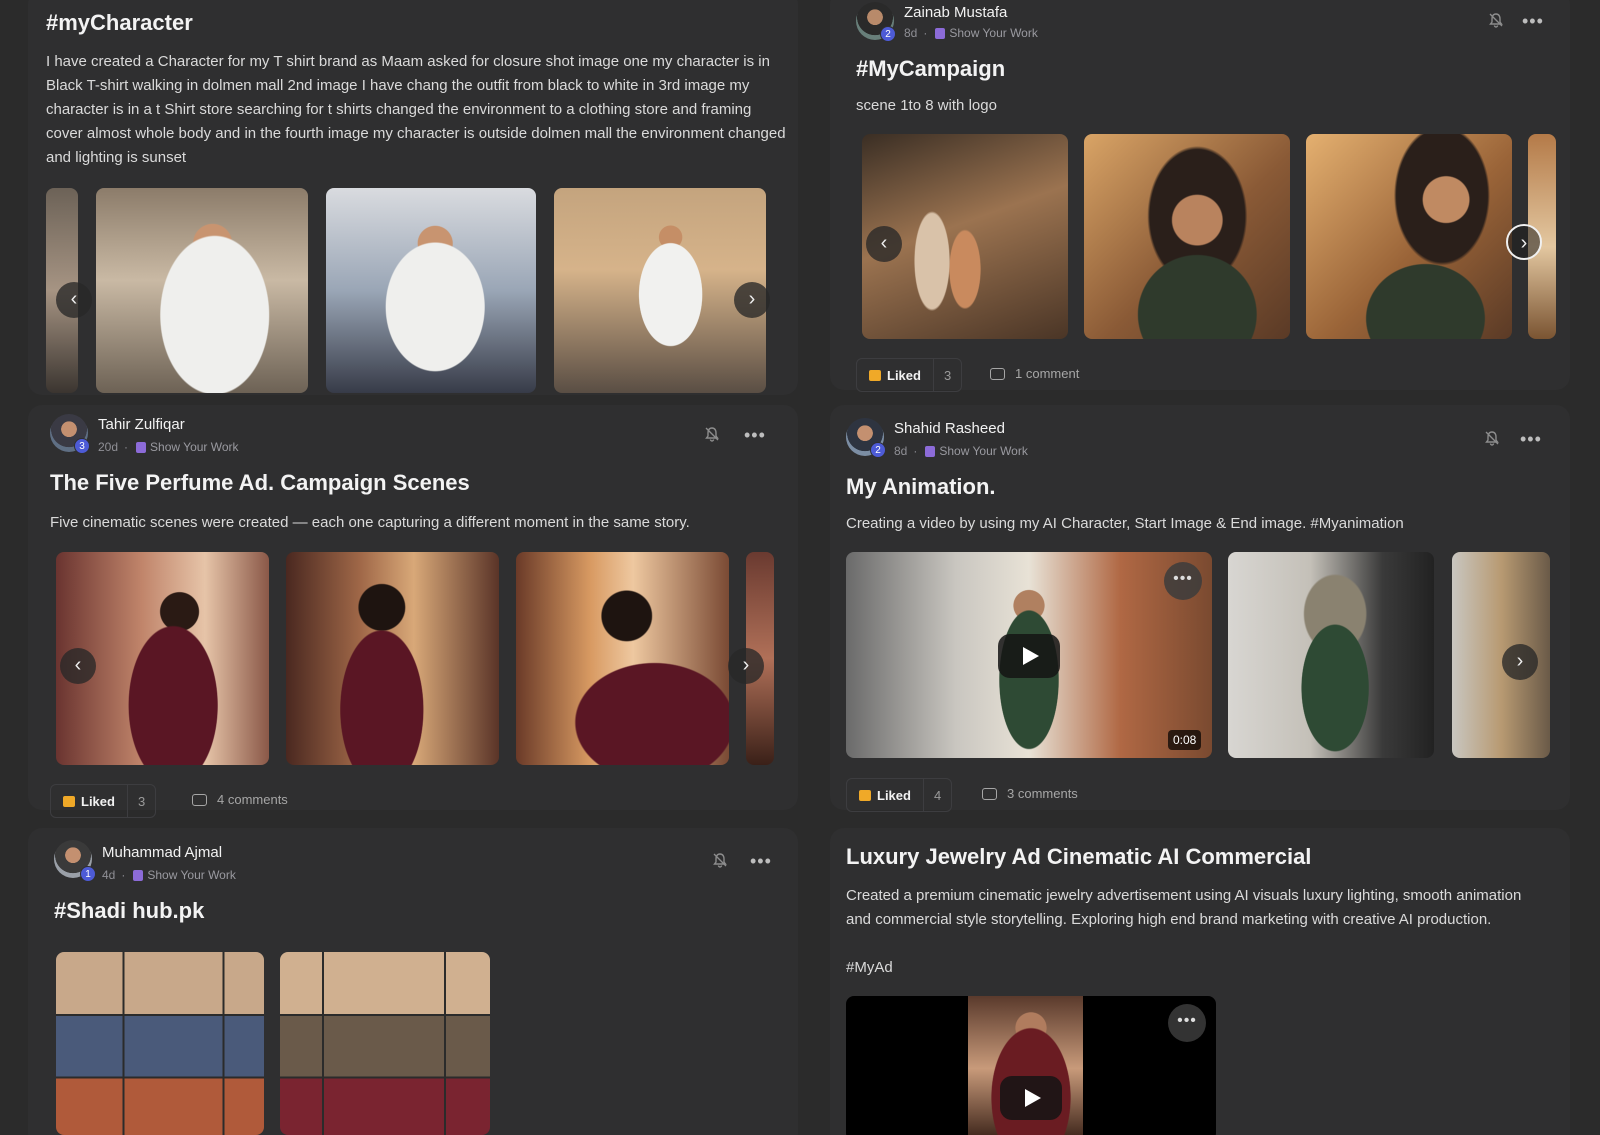 This screenshot has height=1135, width=1600. What do you see at coordinates (88, 874) in the screenshot?
I see `level-badge: 1` at bounding box center [88, 874].